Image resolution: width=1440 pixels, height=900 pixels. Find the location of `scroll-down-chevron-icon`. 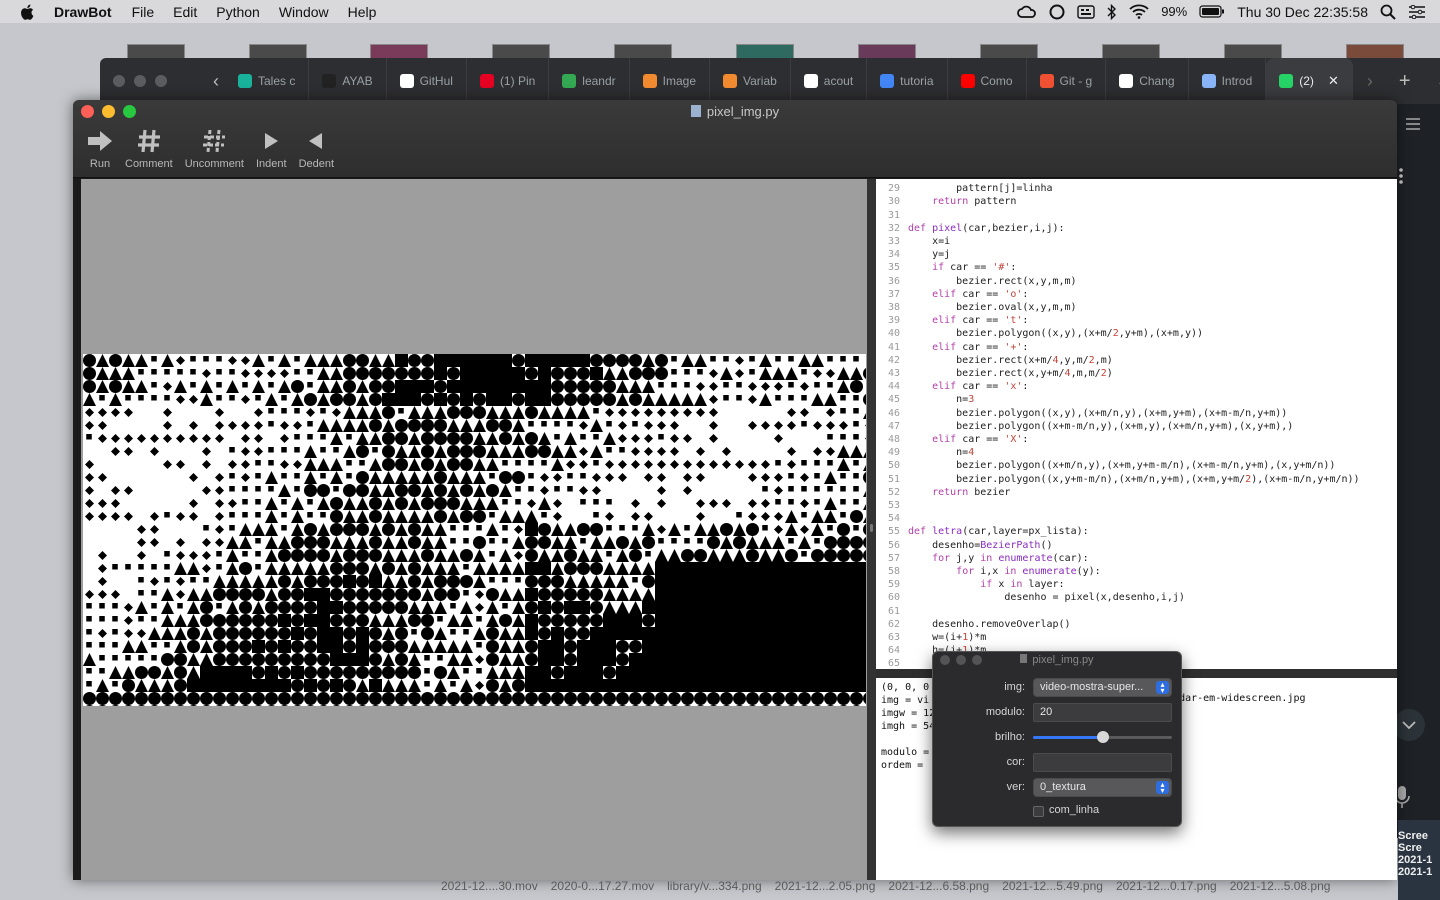

scroll-down-chevron-icon is located at coordinates (1409, 725).